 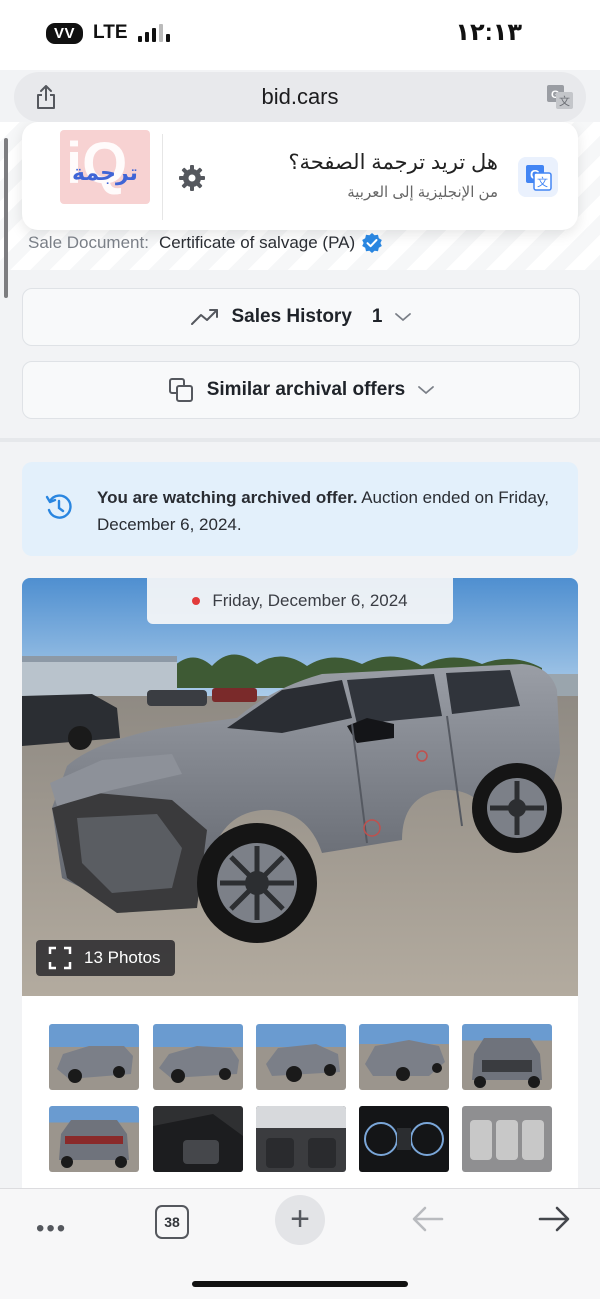 I want to click on gear-icon, so click(x=192, y=178).